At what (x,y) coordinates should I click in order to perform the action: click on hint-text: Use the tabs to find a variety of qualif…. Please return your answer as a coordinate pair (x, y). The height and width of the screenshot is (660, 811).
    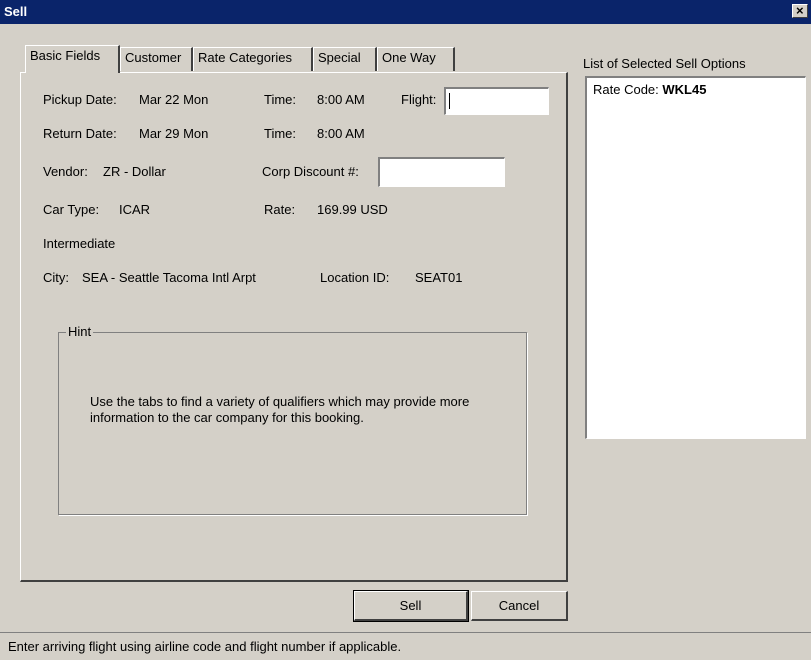
    Looking at the image, I should click on (280, 409).